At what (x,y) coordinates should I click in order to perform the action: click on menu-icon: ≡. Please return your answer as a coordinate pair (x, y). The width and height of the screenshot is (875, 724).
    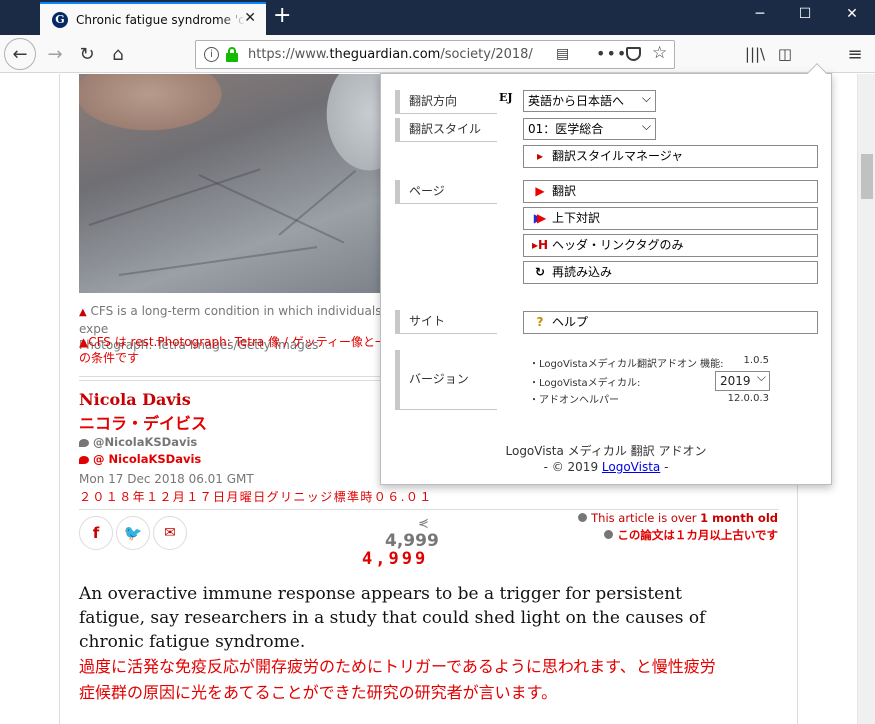
    Looking at the image, I should click on (855, 54).